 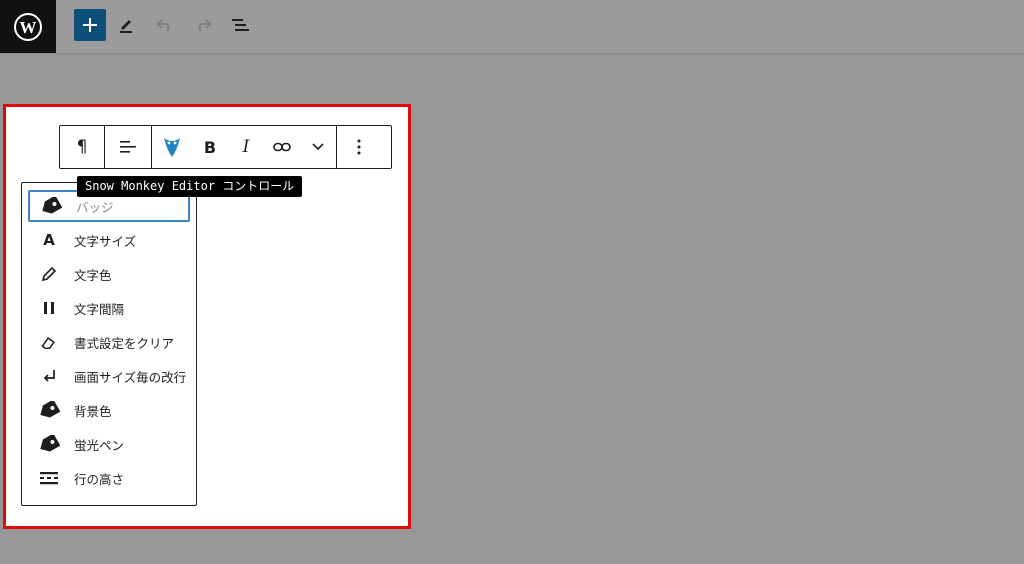 I want to click on bold-icon: B, so click(x=210, y=147).